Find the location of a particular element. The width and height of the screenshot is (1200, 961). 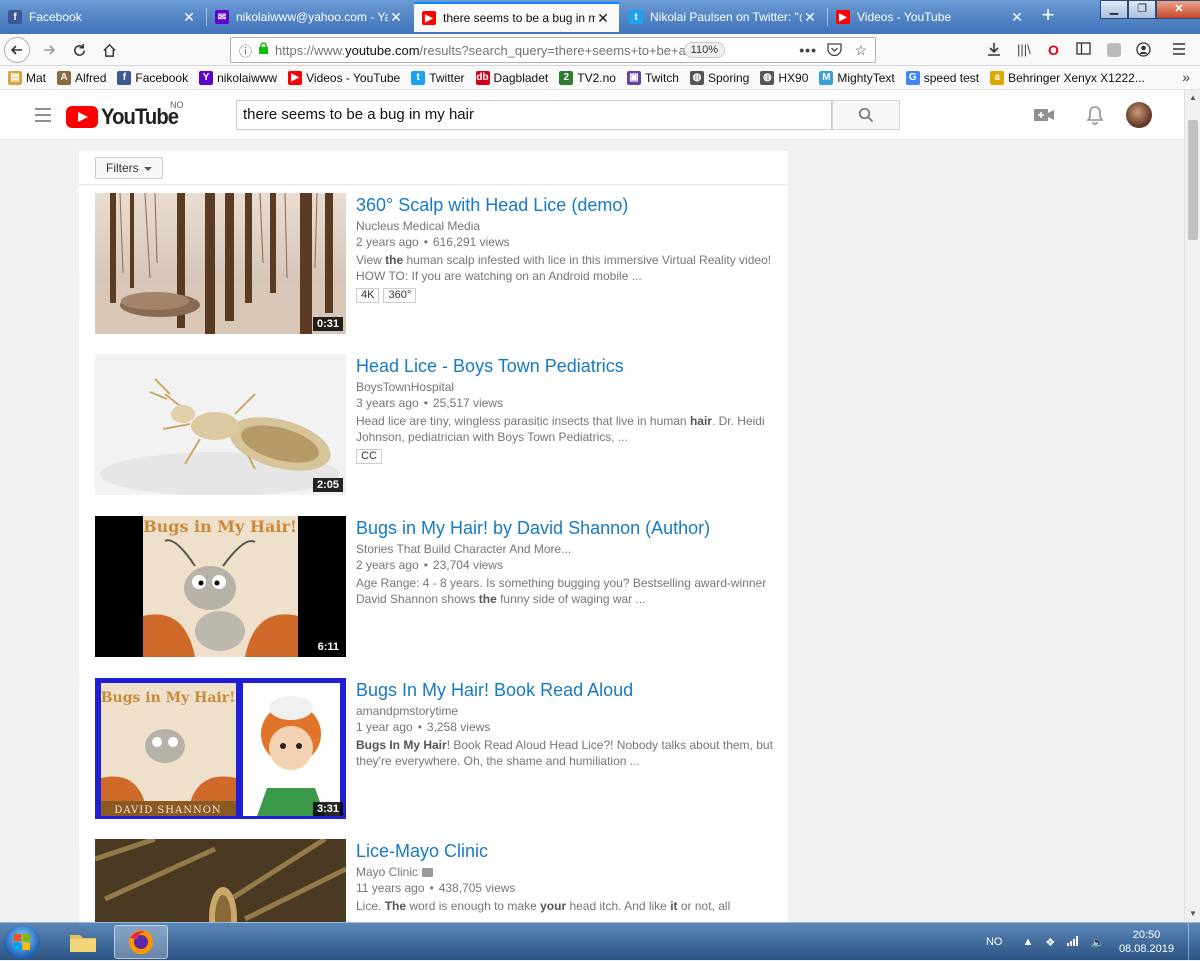

pocket-icon is located at coordinates (834, 50).